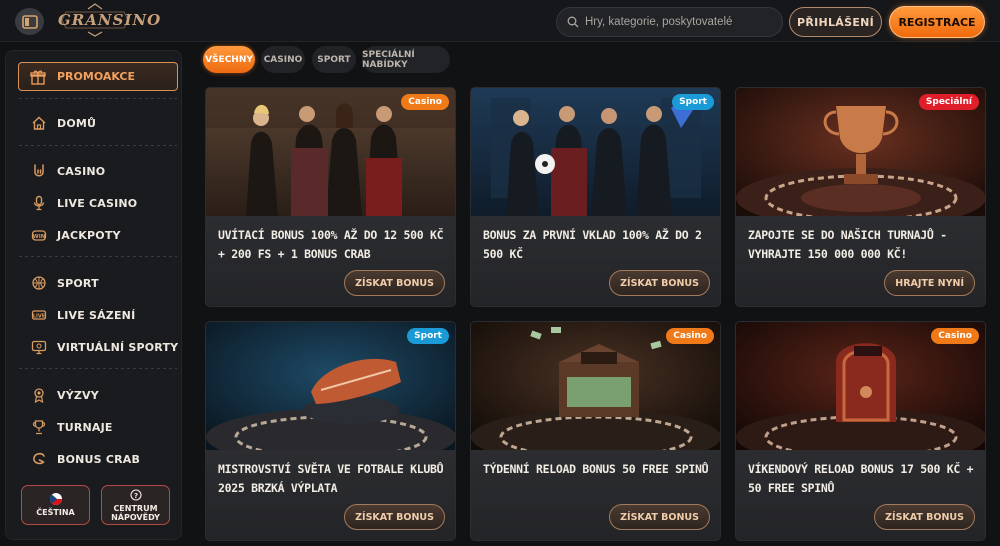  What do you see at coordinates (937, 22) in the screenshot?
I see `register-button: REGISTRACE` at bounding box center [937, 22].